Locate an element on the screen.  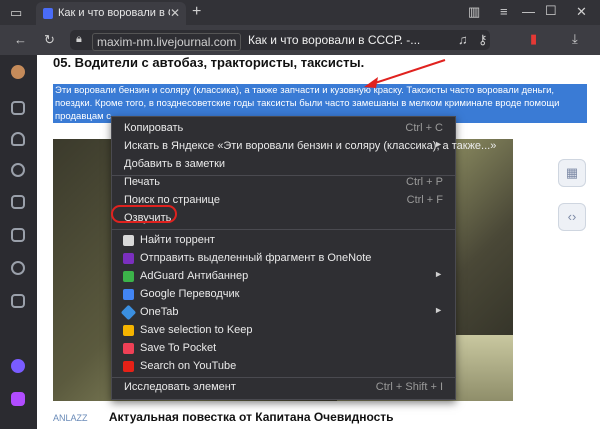
left-sidebar is located at coordinates (18, 242).